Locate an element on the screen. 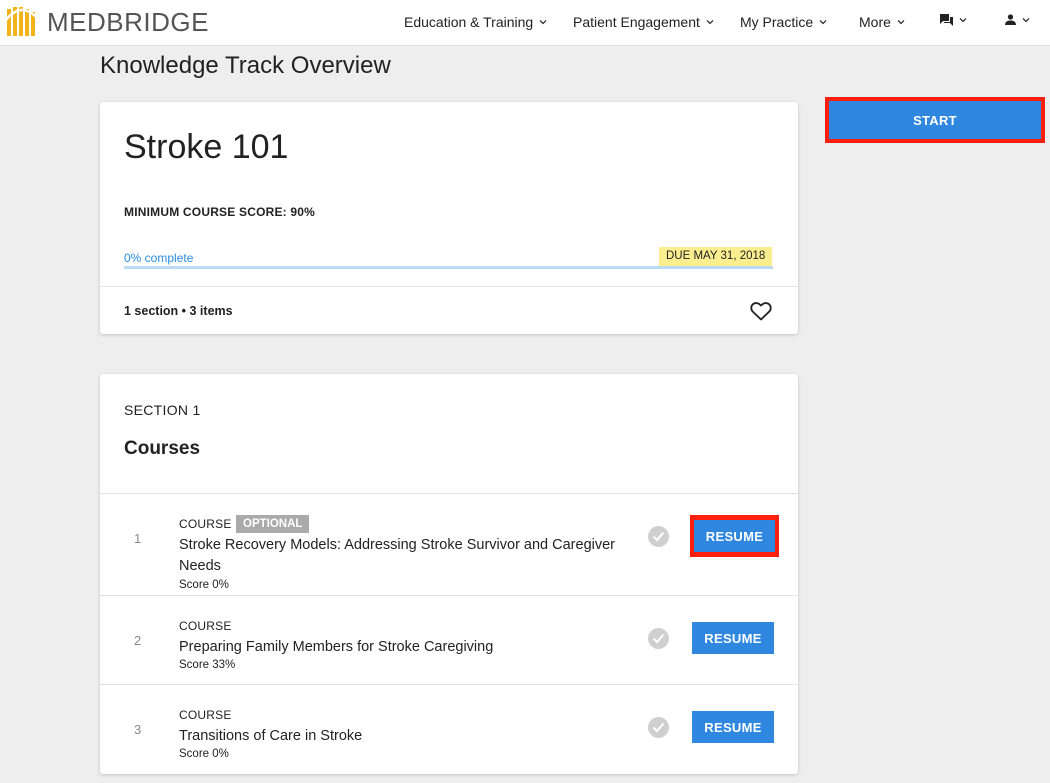 The height and width of the screenshot is (783, 1050). start-highlight: START is located at coordinates (935, 120).